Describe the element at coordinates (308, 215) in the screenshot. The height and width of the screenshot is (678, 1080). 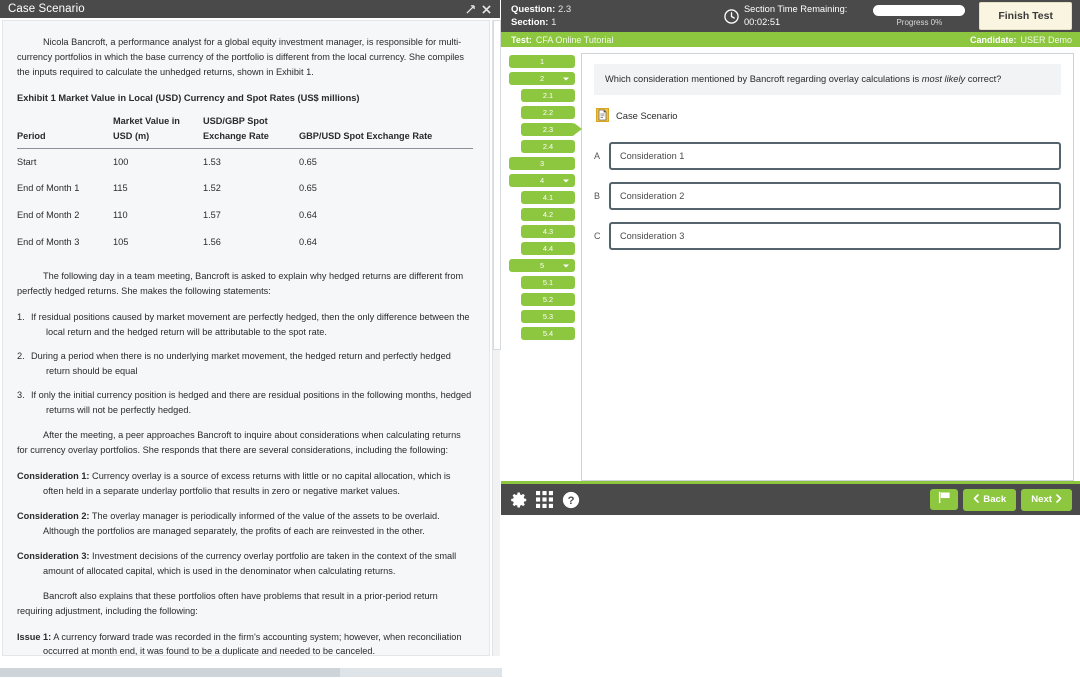
I see `cell-gbp-usd: 0.64` at that location.